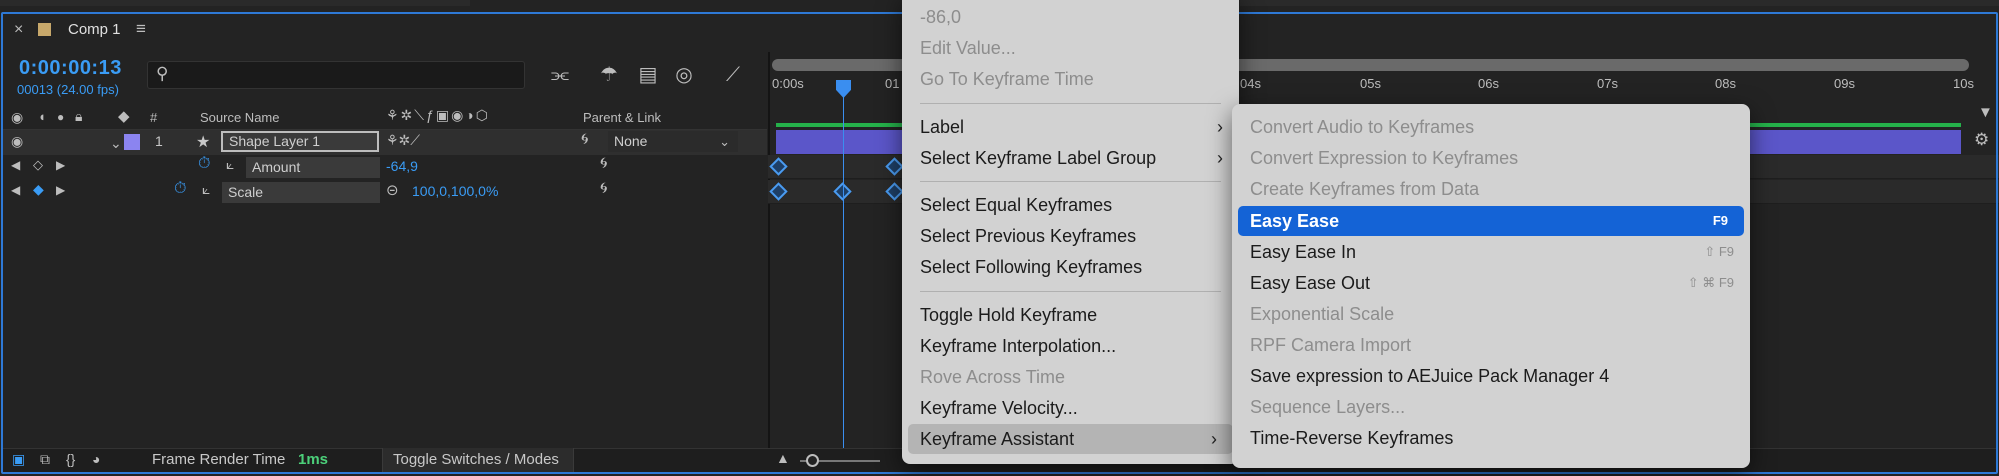 The width and height of the screenshot is (1999, 476). I want to click on composition-mini-flowchart-icon: ⫘, so click(560, 75).